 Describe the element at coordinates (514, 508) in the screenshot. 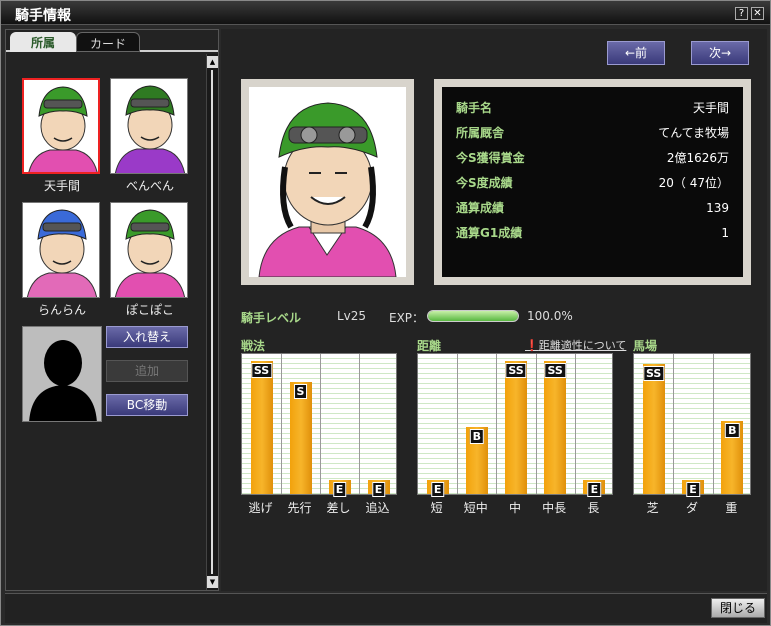

I see `category-label: 中` at that location.